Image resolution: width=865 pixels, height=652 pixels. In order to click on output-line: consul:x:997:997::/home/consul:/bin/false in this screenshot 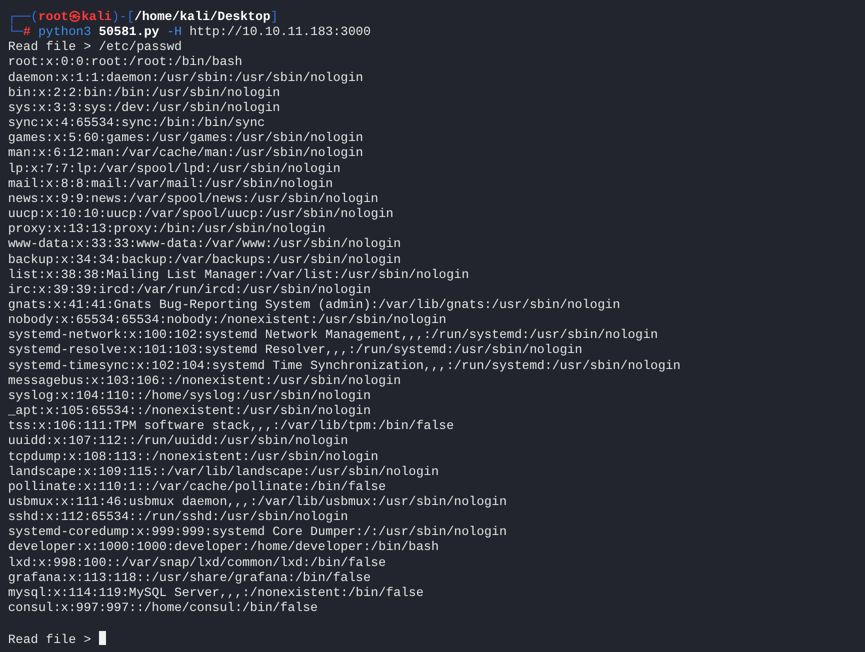, I will do `click(163, 608)`.